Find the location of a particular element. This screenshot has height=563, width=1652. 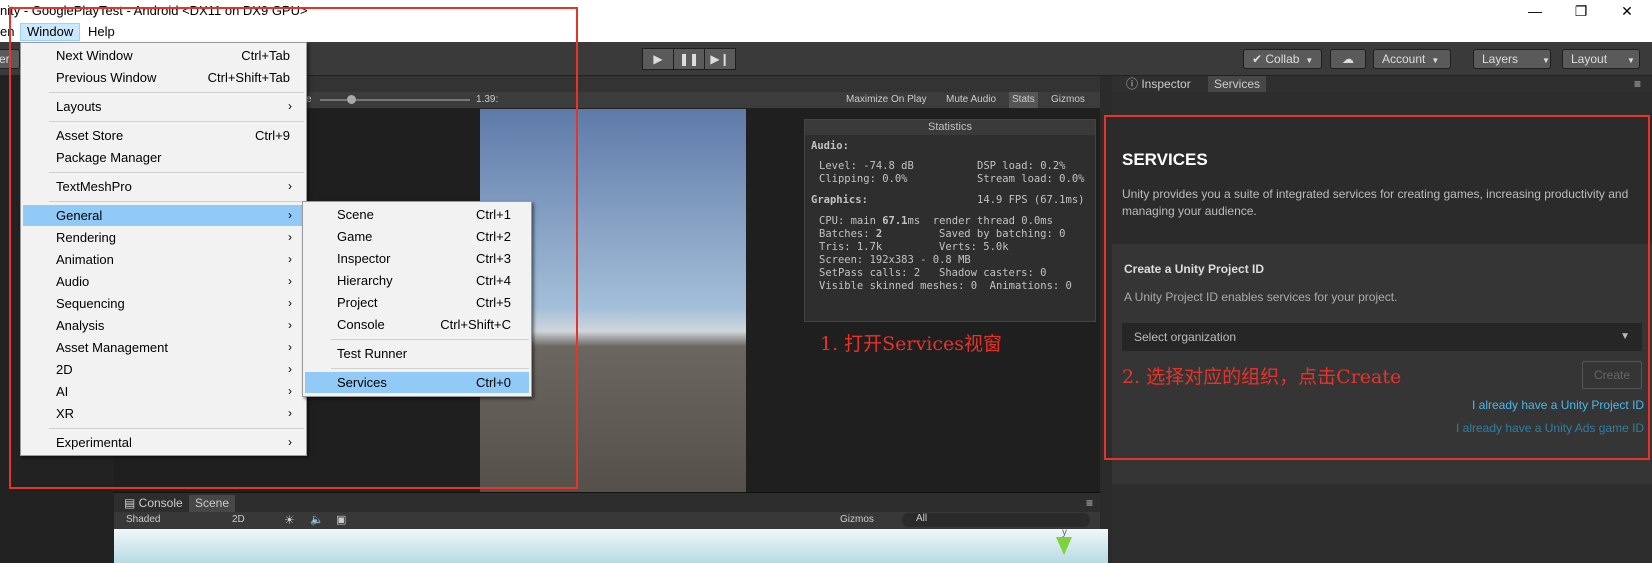

lighting-icon: ☀ is located at coordinates (289, 520).